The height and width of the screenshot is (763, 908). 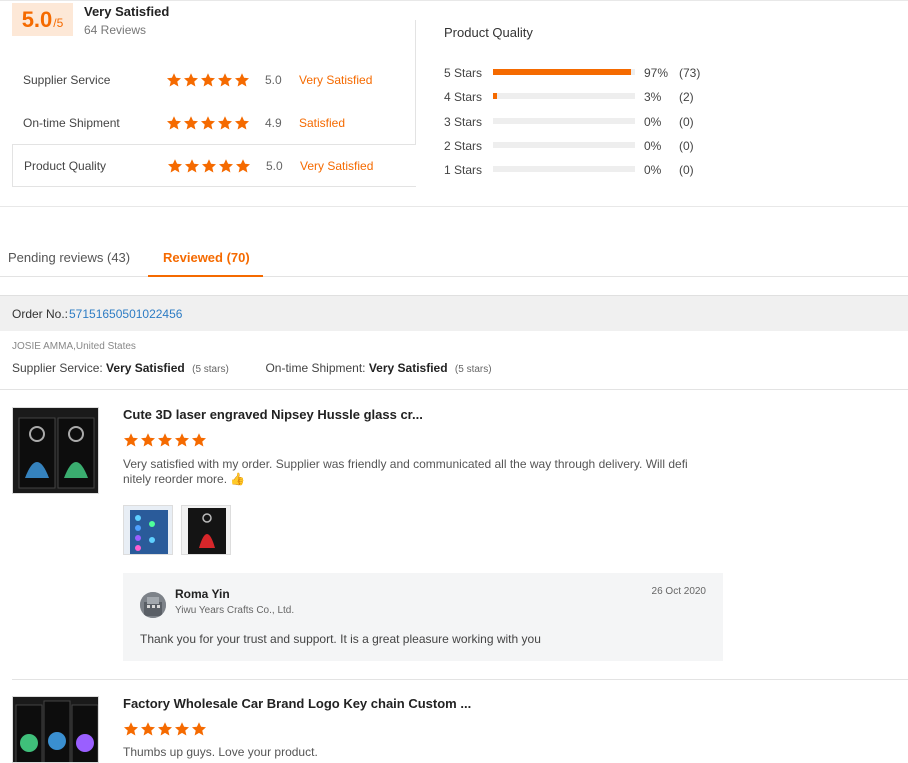 I want to click on histogram-row: 2 Stars 0% (0), so click(x=594, y=149).